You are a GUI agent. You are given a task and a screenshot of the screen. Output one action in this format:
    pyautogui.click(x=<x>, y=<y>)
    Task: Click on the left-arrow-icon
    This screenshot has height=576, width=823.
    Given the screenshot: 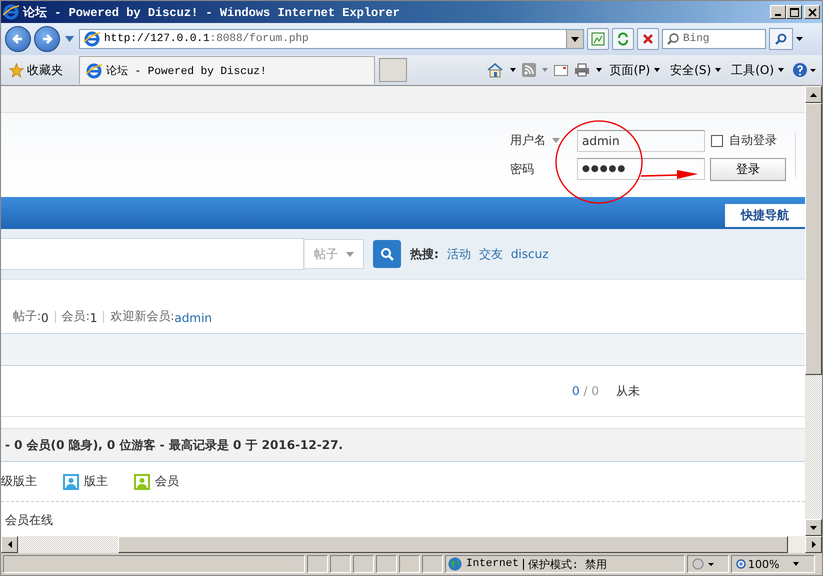 What is the action you would take?
    pyautogui.click(x=10, y=544)
    